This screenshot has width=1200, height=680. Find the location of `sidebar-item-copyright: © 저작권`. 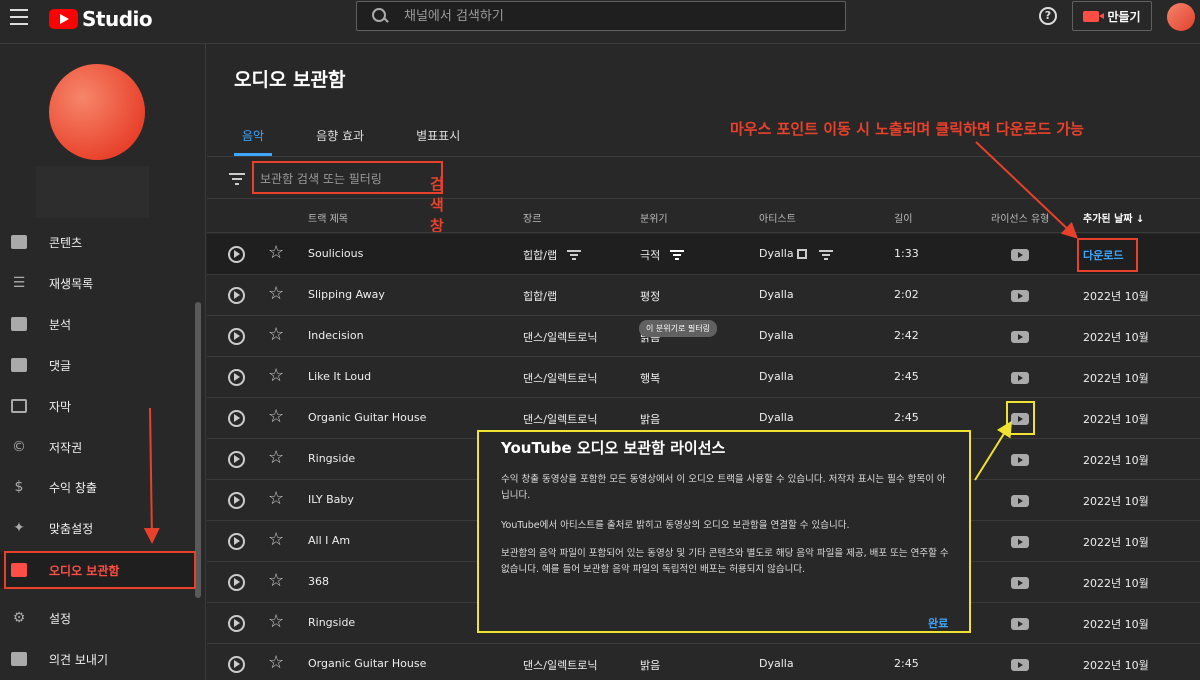

sidebar-item-copyright: © 저작권 is located at coordinates (98, 447).